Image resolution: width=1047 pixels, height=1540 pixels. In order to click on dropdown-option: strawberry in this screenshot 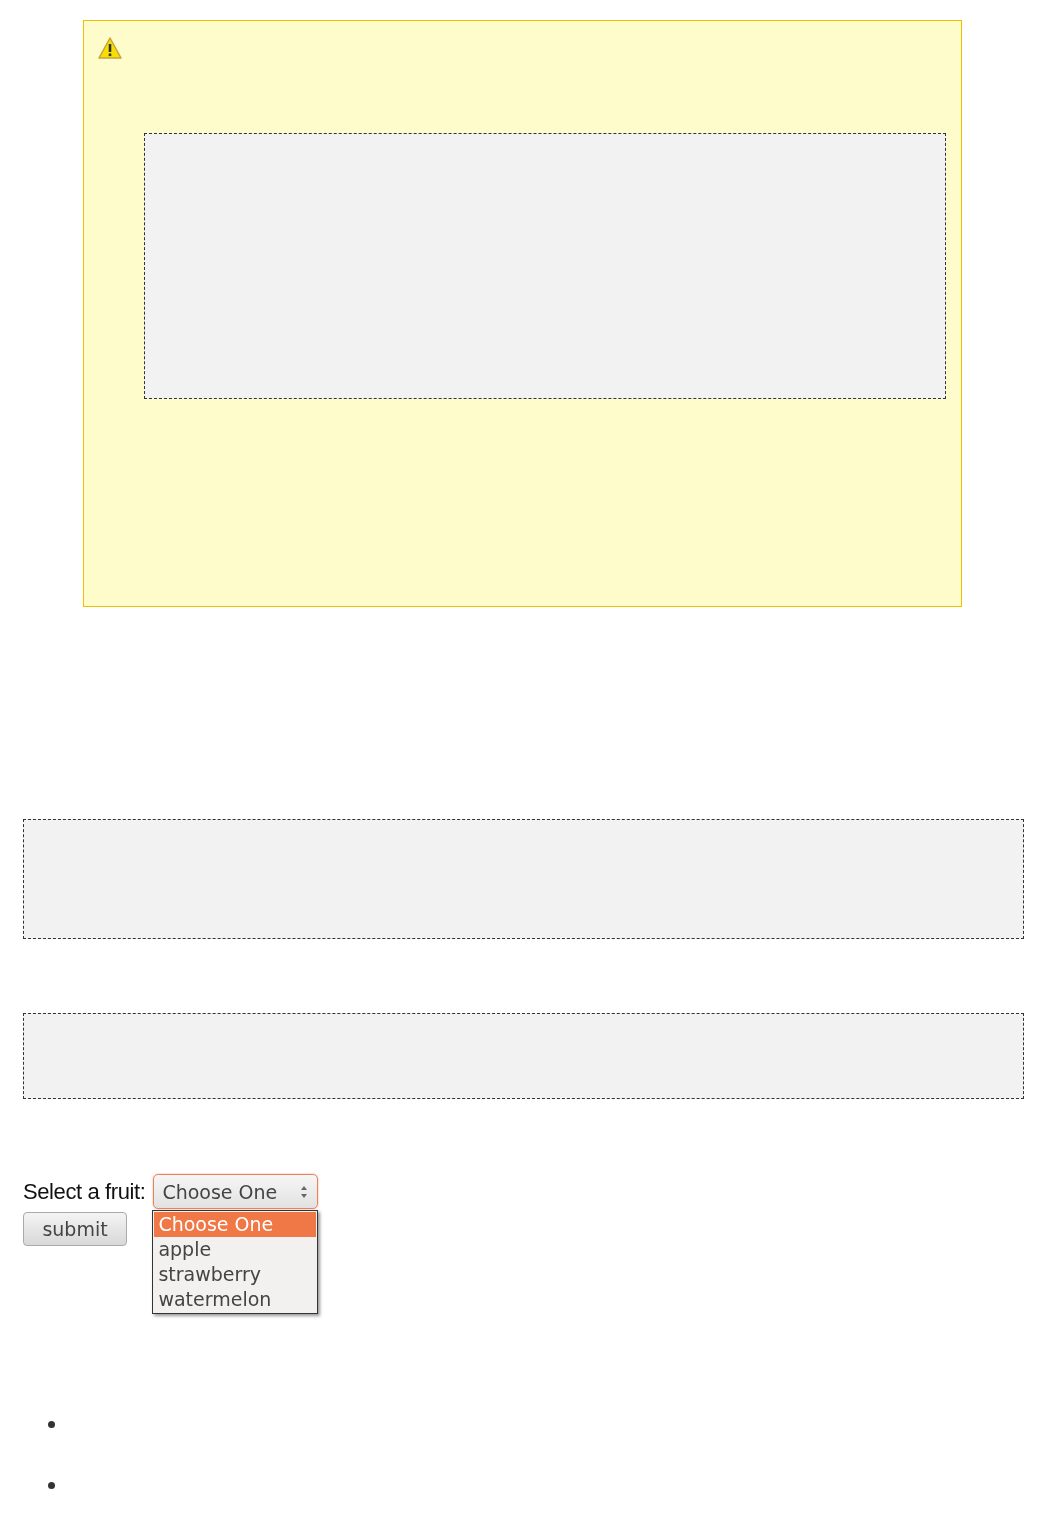, I will do `click(235, 1274)`.